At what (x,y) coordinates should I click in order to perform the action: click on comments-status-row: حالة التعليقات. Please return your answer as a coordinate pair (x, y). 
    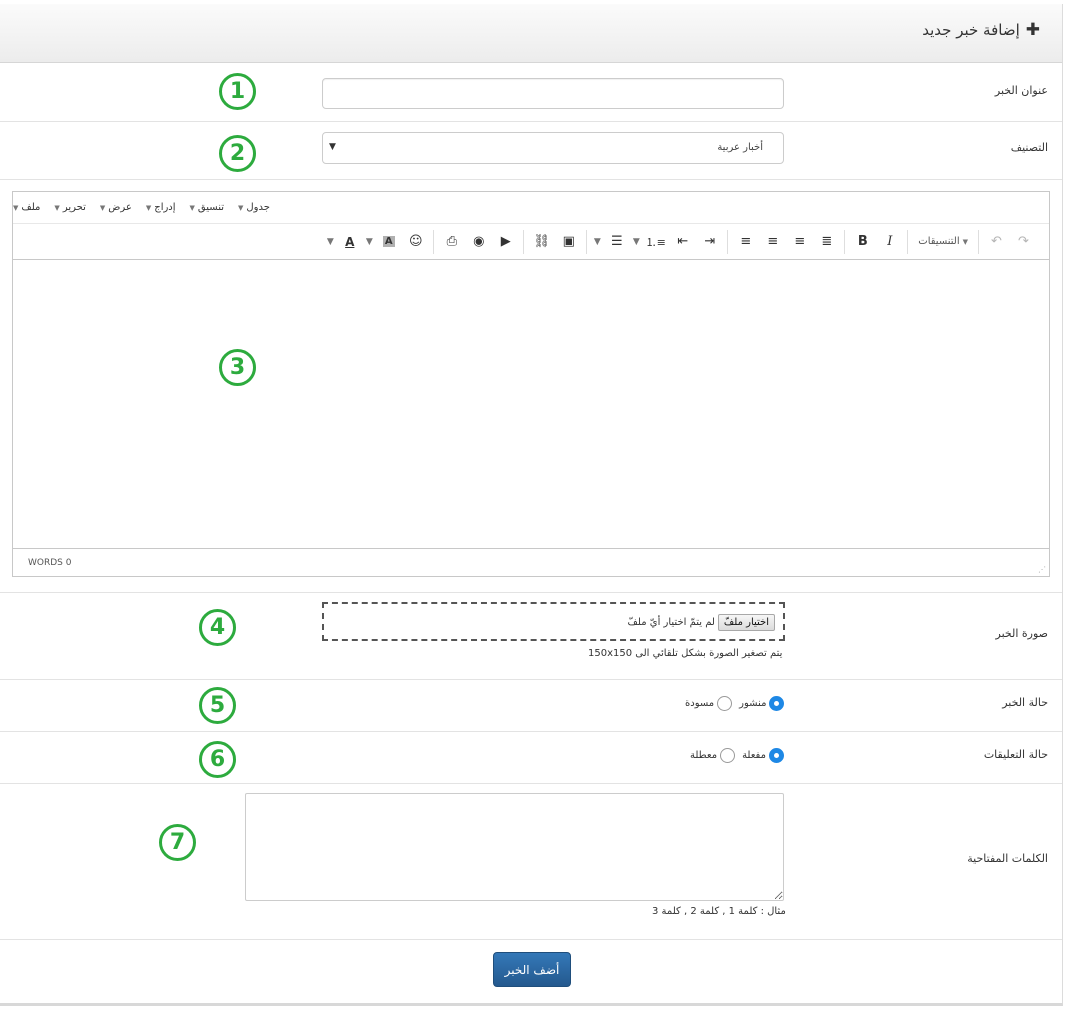
    Looking at the image, I should click on (531, 758).